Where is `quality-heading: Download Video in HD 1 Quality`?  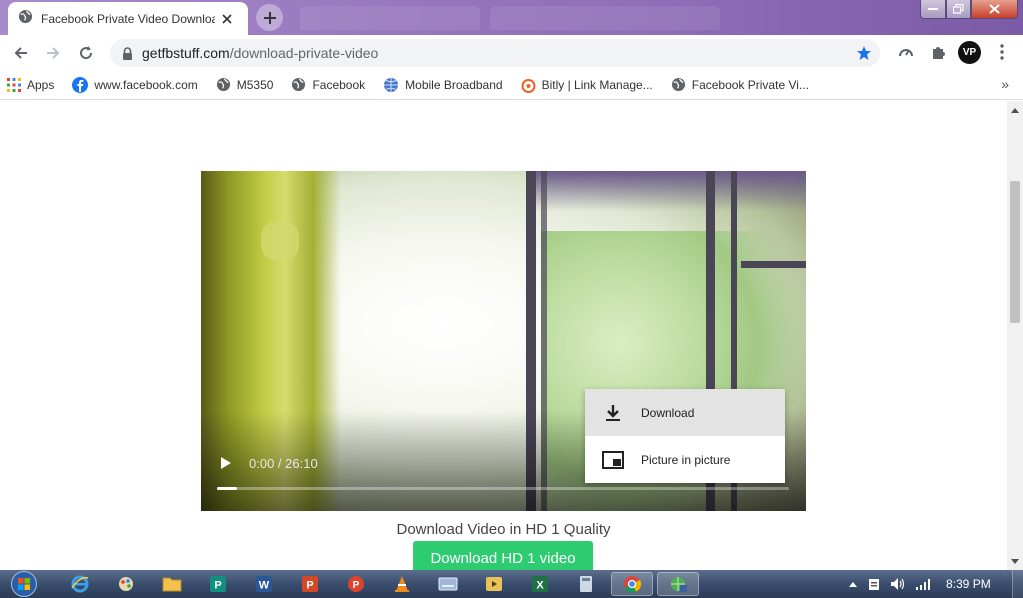 quality-heading: Download Video in HD 1 Quality is located at coordinates (503, 529).